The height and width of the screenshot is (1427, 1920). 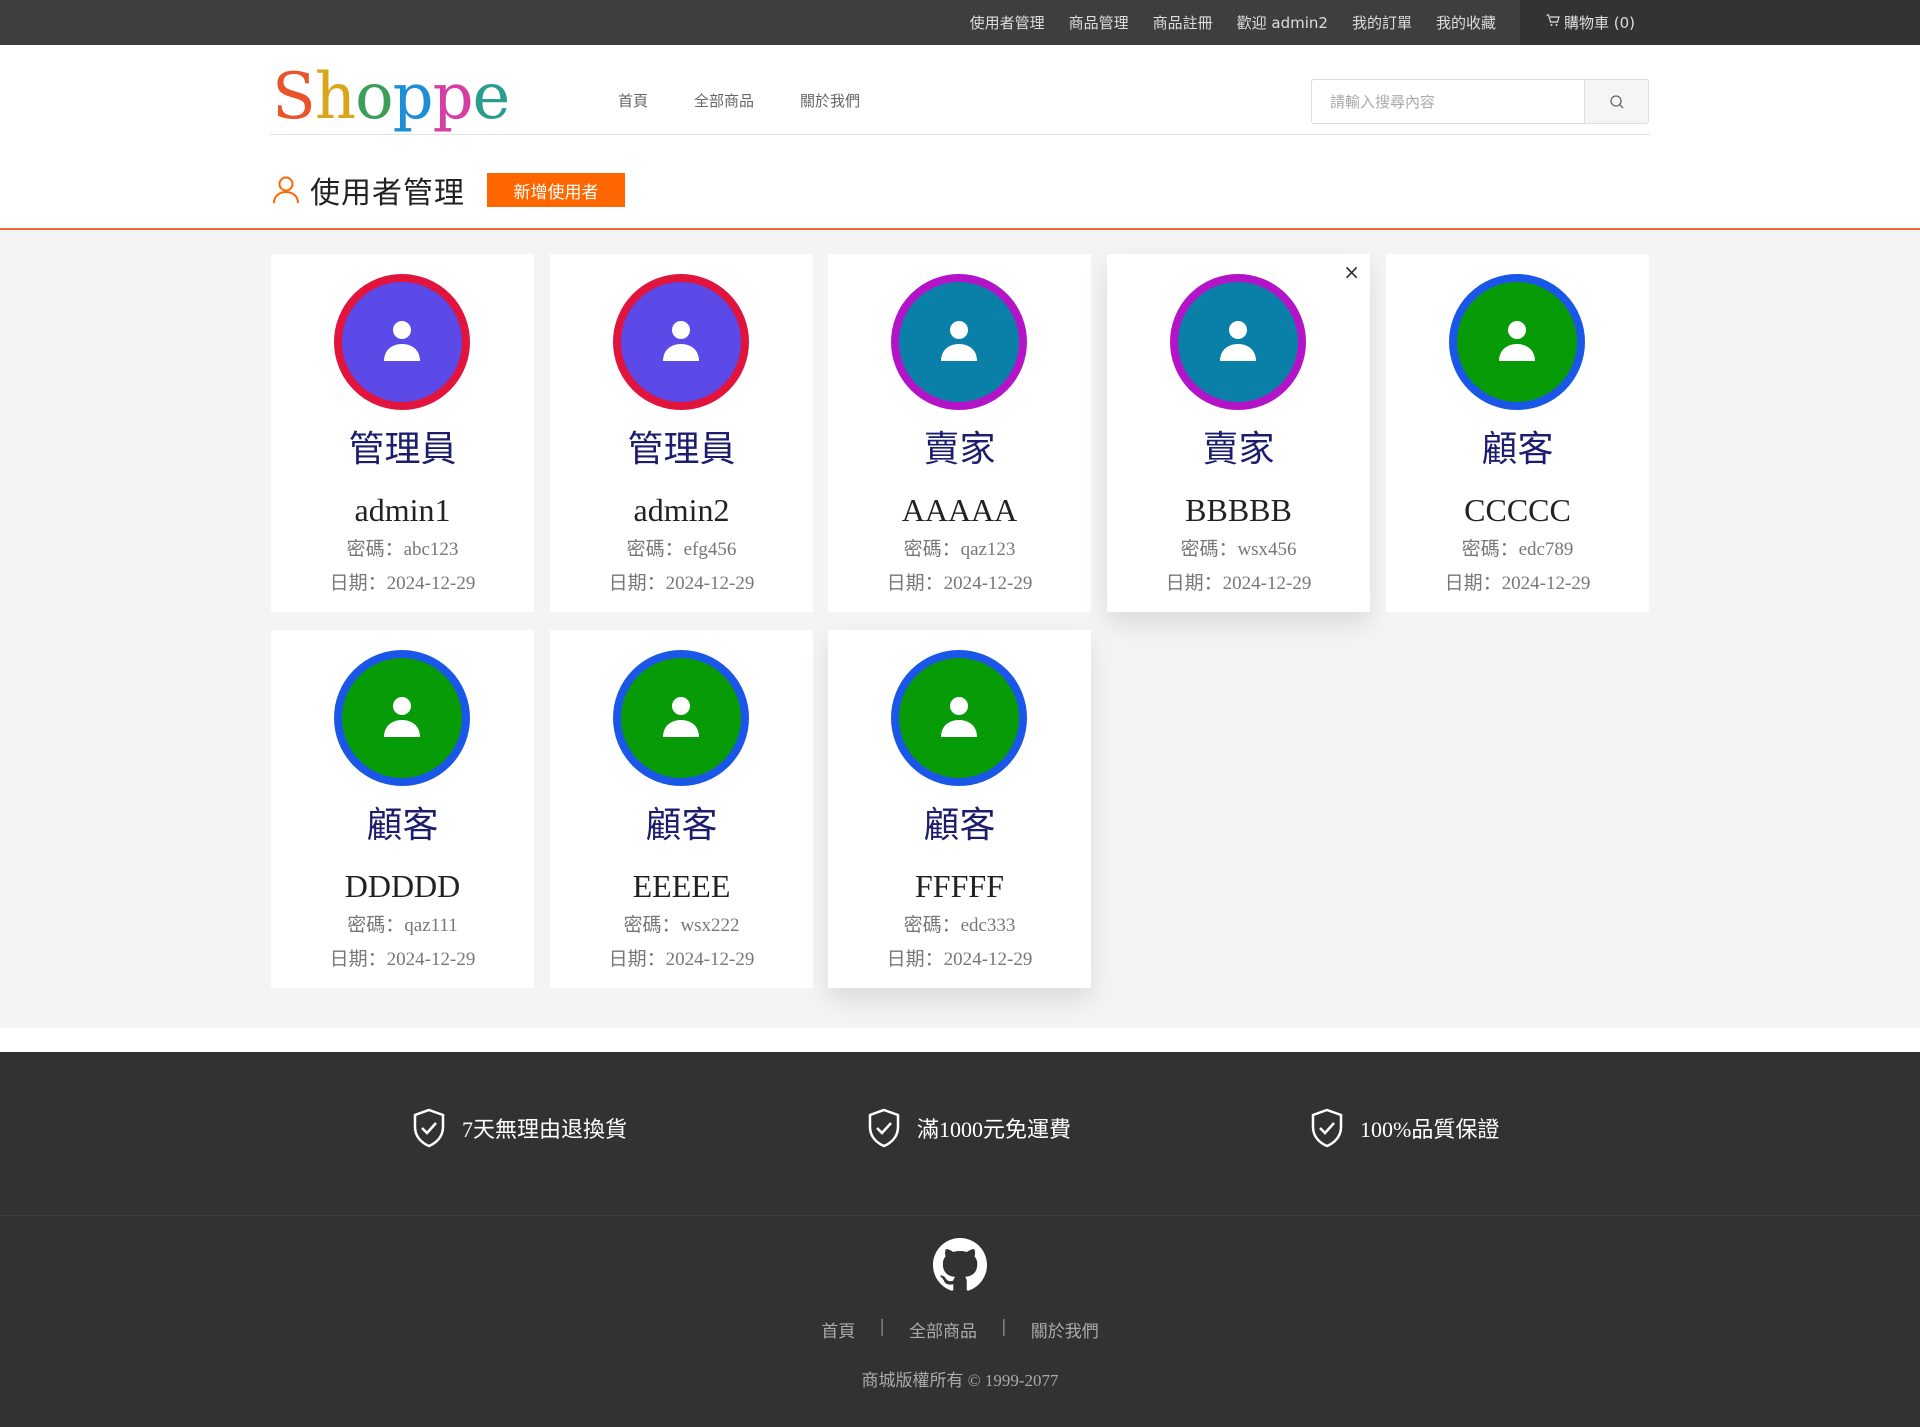 I want to click on main-nav: 首頁 全部商品 關於我們, so click(x=762, y=100).